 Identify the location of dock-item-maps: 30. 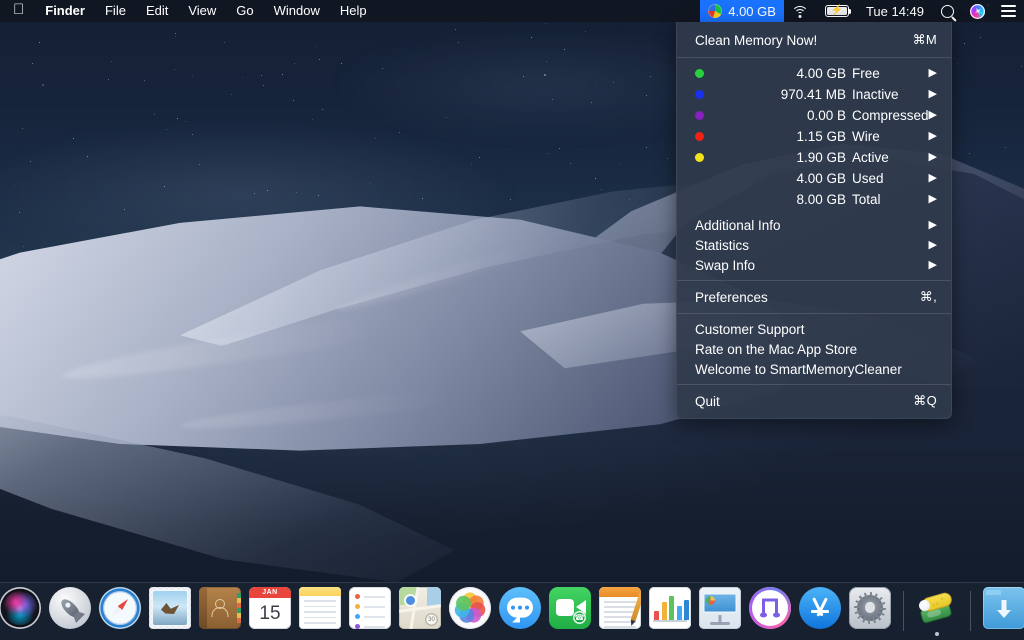
(420, 611).